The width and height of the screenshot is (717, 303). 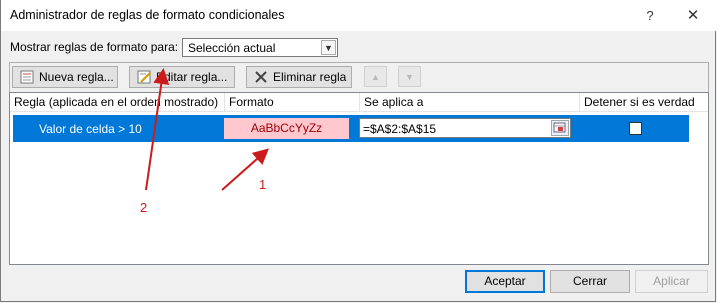 What do you see at coordinates (232, 48) in the screenshot?
I see `show-rules-value: Selección actual` at bounding box center [232, 48].